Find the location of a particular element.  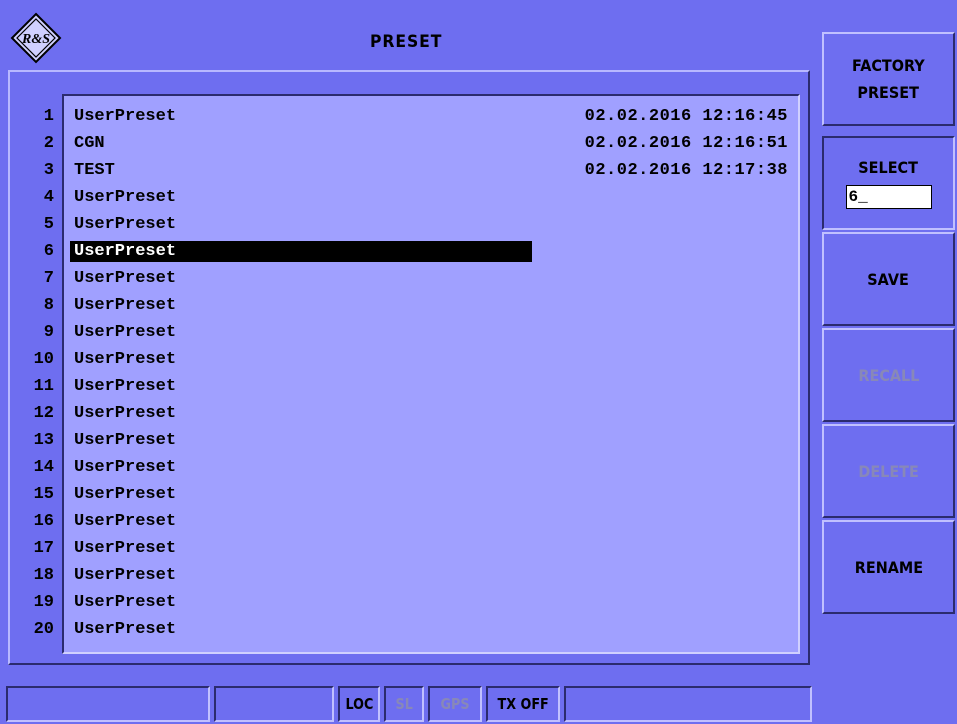

preset-row-number: 18 is located at coordinates (43, 575).